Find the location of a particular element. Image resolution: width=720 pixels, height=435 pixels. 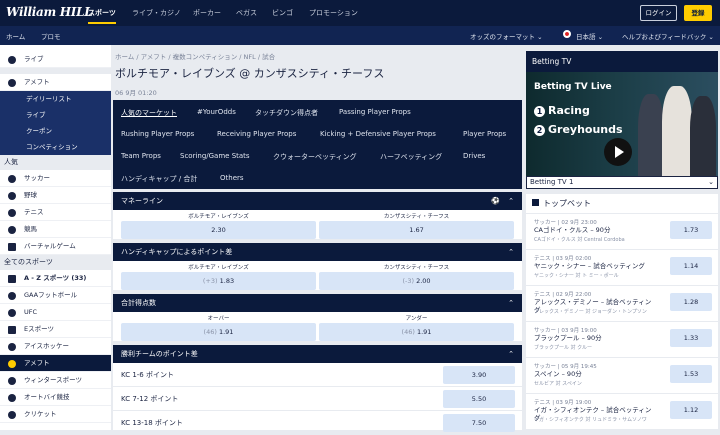

market-header: 合計得点数 ⌃ is located at coordinates (317, 303).